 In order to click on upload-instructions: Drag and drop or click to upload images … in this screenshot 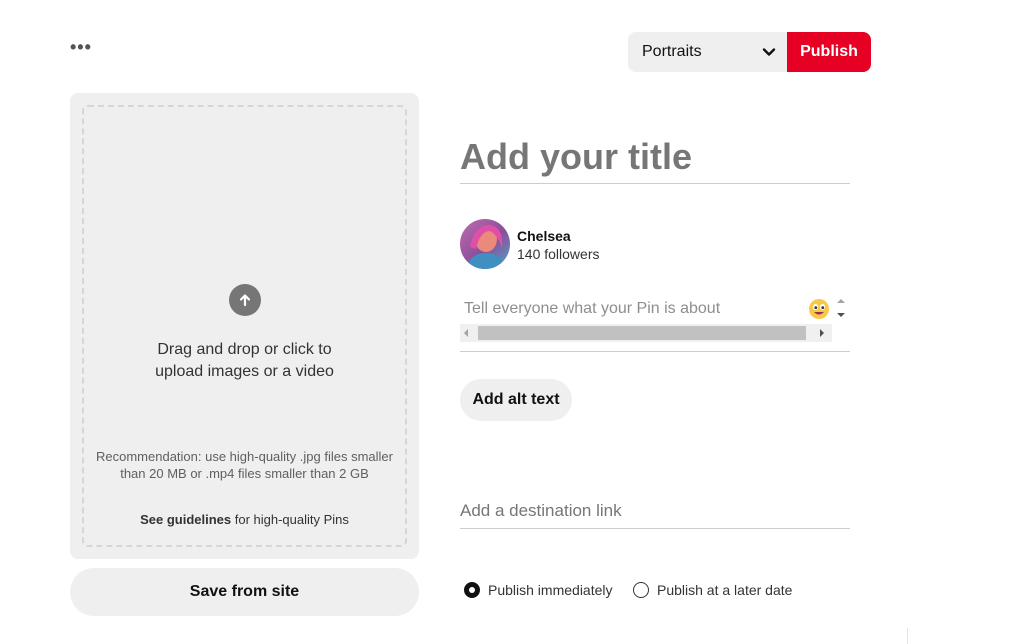, I will do `click(244, 360)`.